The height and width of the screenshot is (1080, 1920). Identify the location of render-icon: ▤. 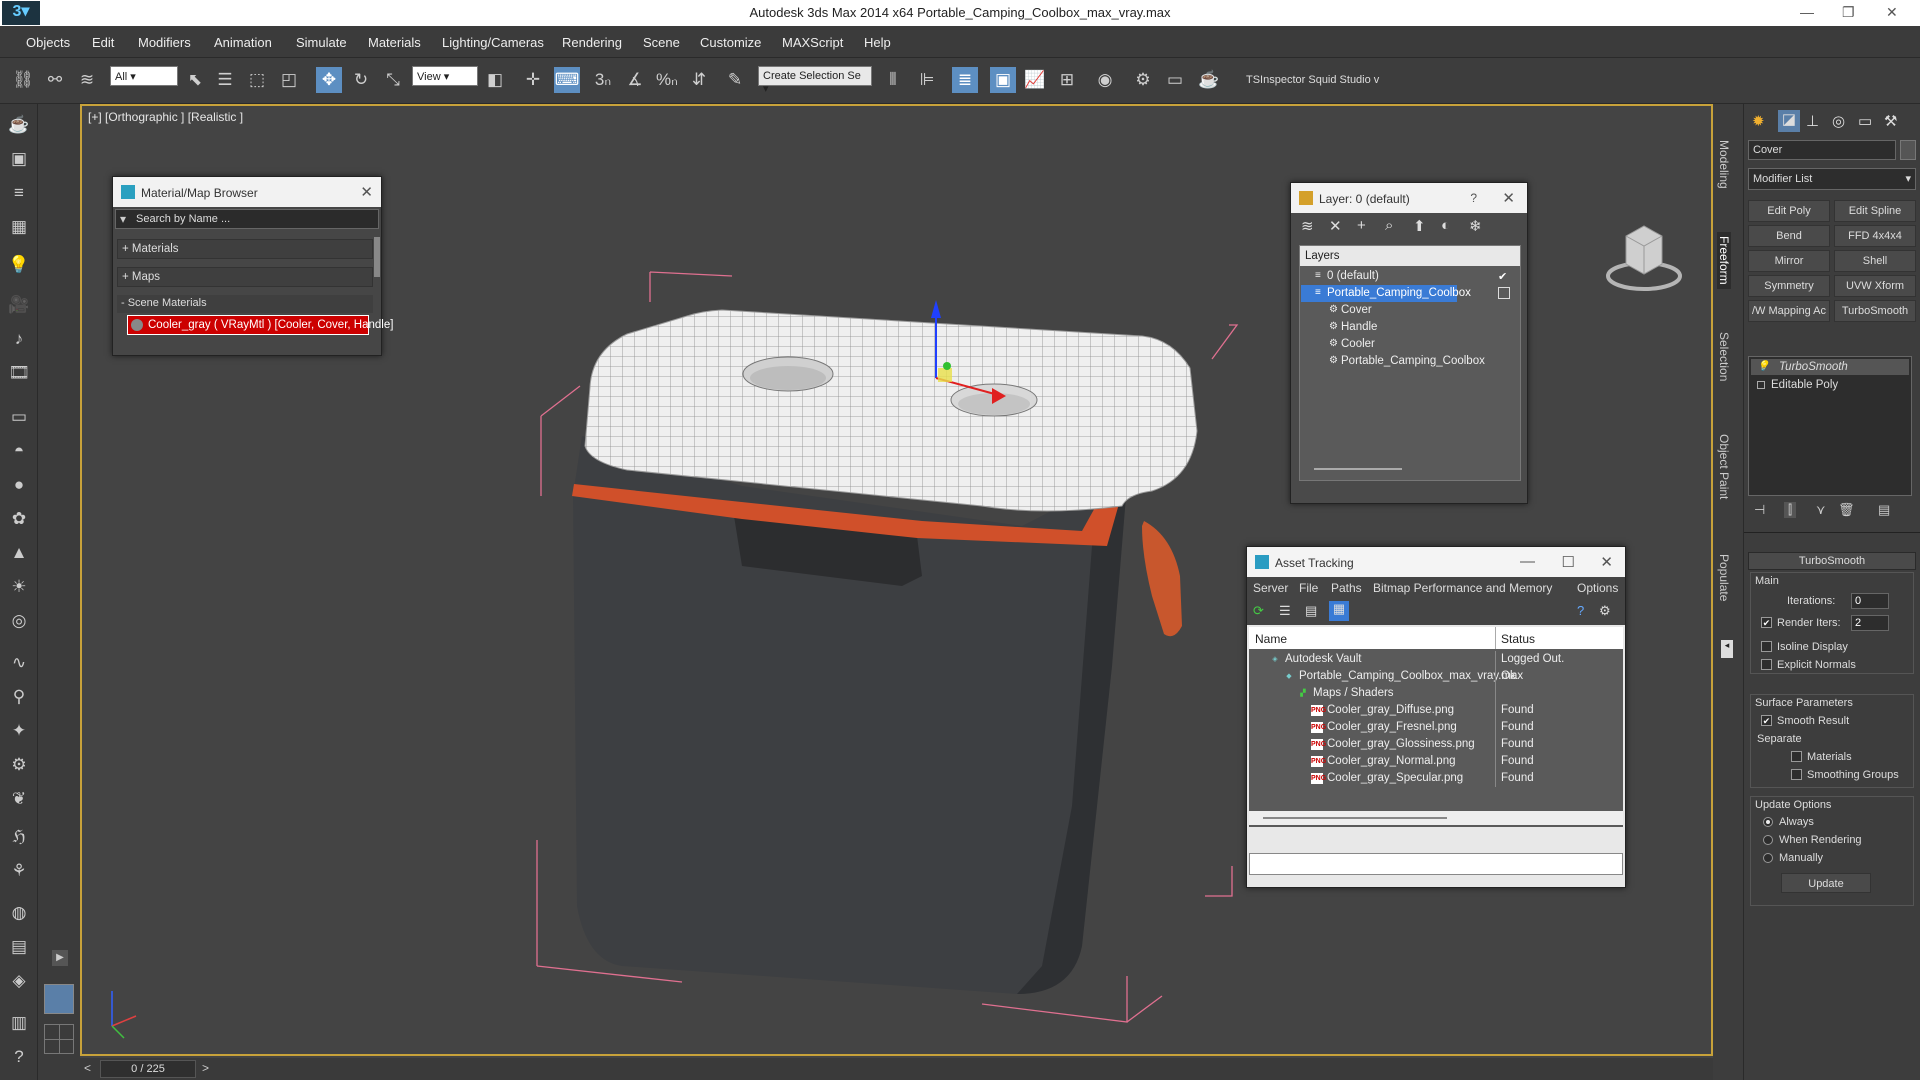
(19, 947).